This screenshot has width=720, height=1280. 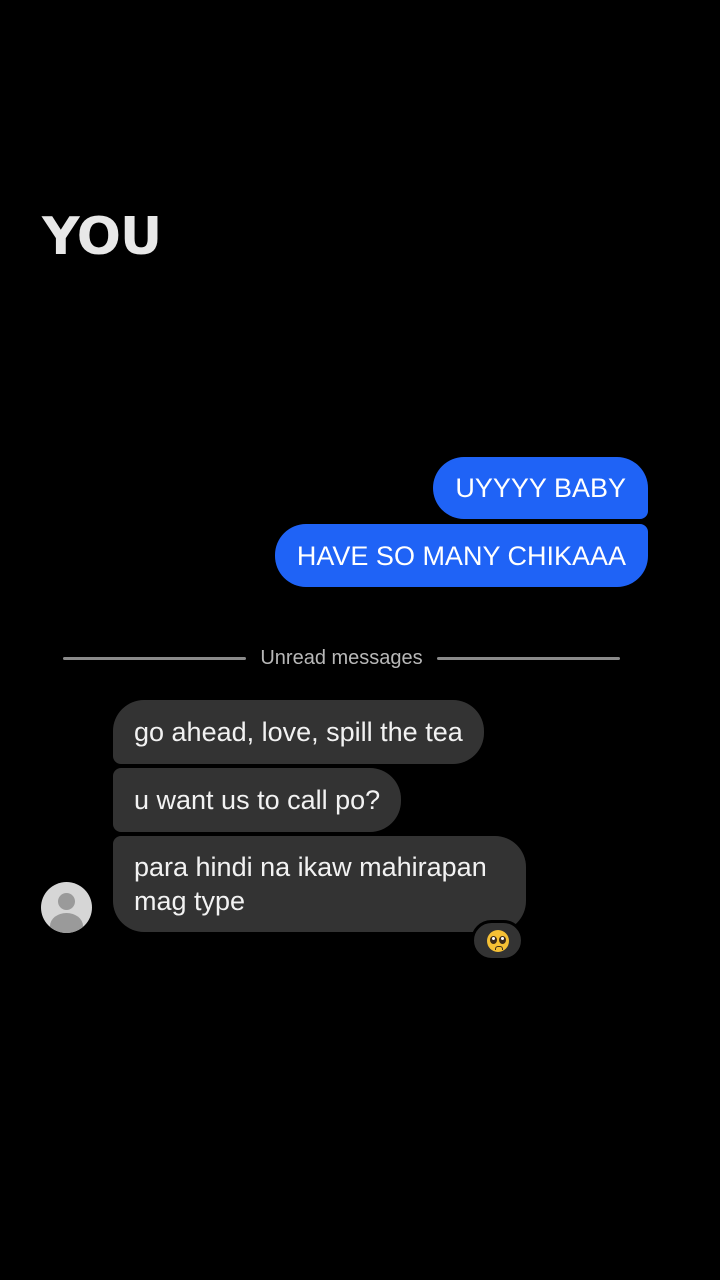 I want to click on contact-avatar, so click(x=66, y=907).